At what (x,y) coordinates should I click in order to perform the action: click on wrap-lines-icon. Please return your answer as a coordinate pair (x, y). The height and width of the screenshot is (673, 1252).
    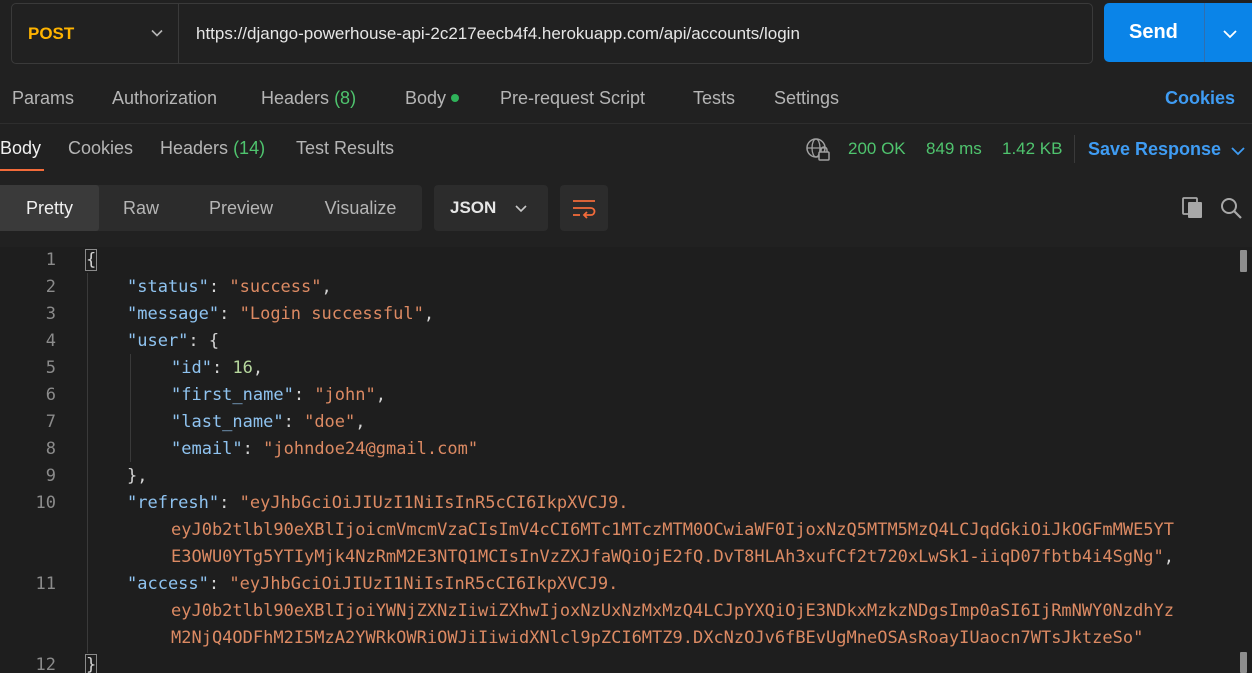
    Looking at the image, I should click on (584, 209).